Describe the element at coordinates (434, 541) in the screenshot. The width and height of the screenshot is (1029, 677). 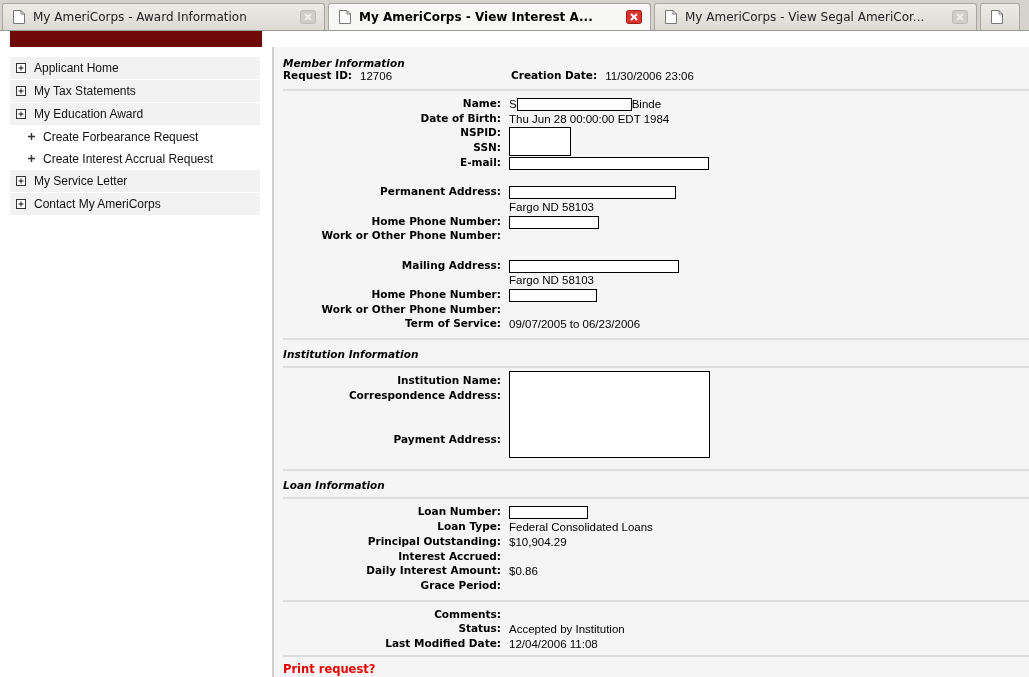
I see `field-label: Principal Outstanding:` at that location.